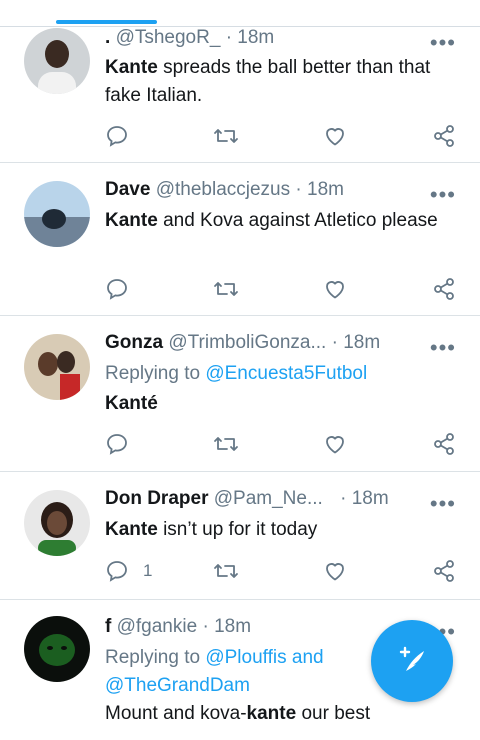 The height and width of the screenshot is (740, 480). I want to click on handle: @TshegoR_, so click(168, 37).